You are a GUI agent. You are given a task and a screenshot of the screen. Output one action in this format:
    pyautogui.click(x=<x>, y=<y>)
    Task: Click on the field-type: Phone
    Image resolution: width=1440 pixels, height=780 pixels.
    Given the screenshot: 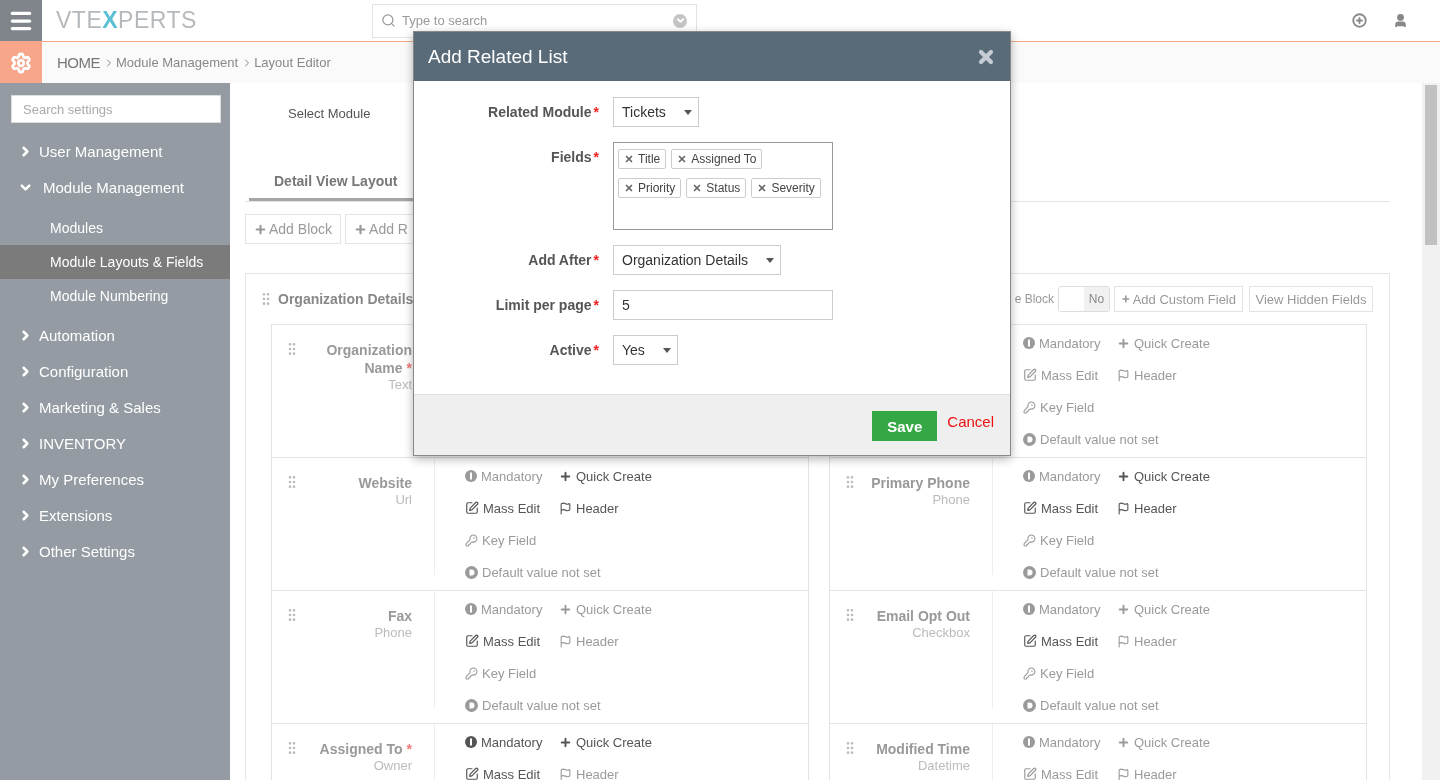 What is the action you would take?
    pyautogui.click(x=950, y=500)
    